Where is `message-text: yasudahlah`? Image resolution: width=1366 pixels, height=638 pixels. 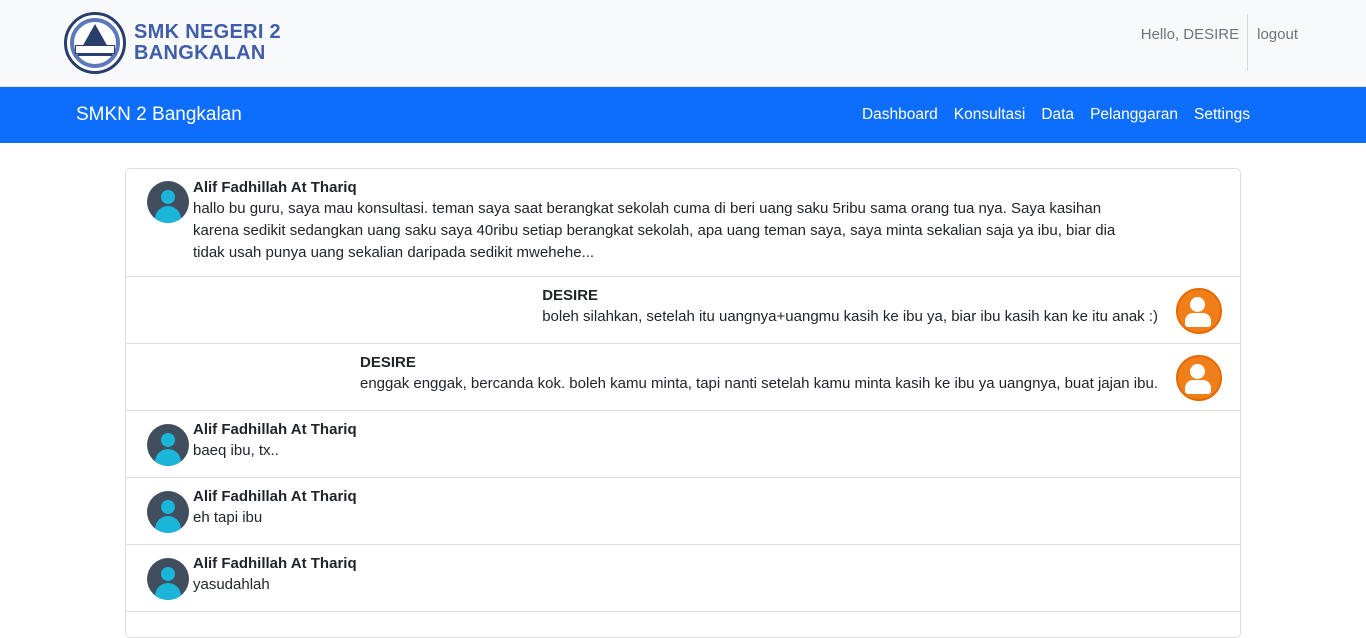 message-text: yasudahlah is located at coordinates (231, 584).